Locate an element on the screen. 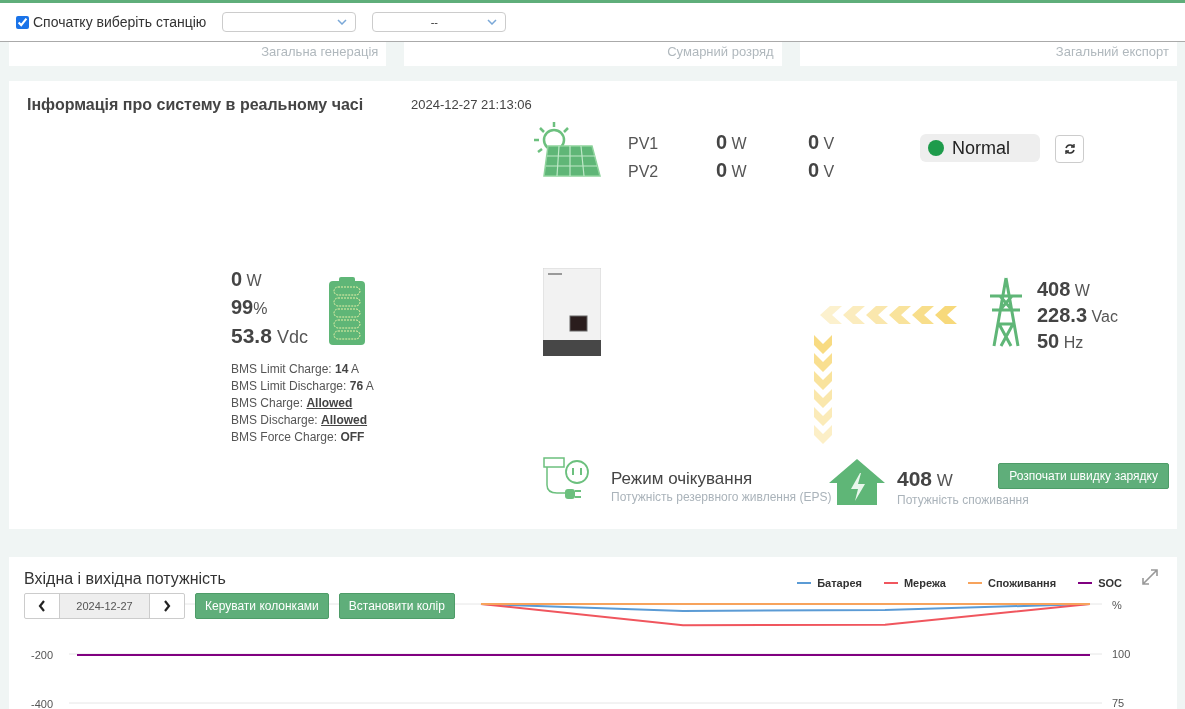 The image size is (1185, 709). load-power: 408 W is located at coordinates (925, 479).